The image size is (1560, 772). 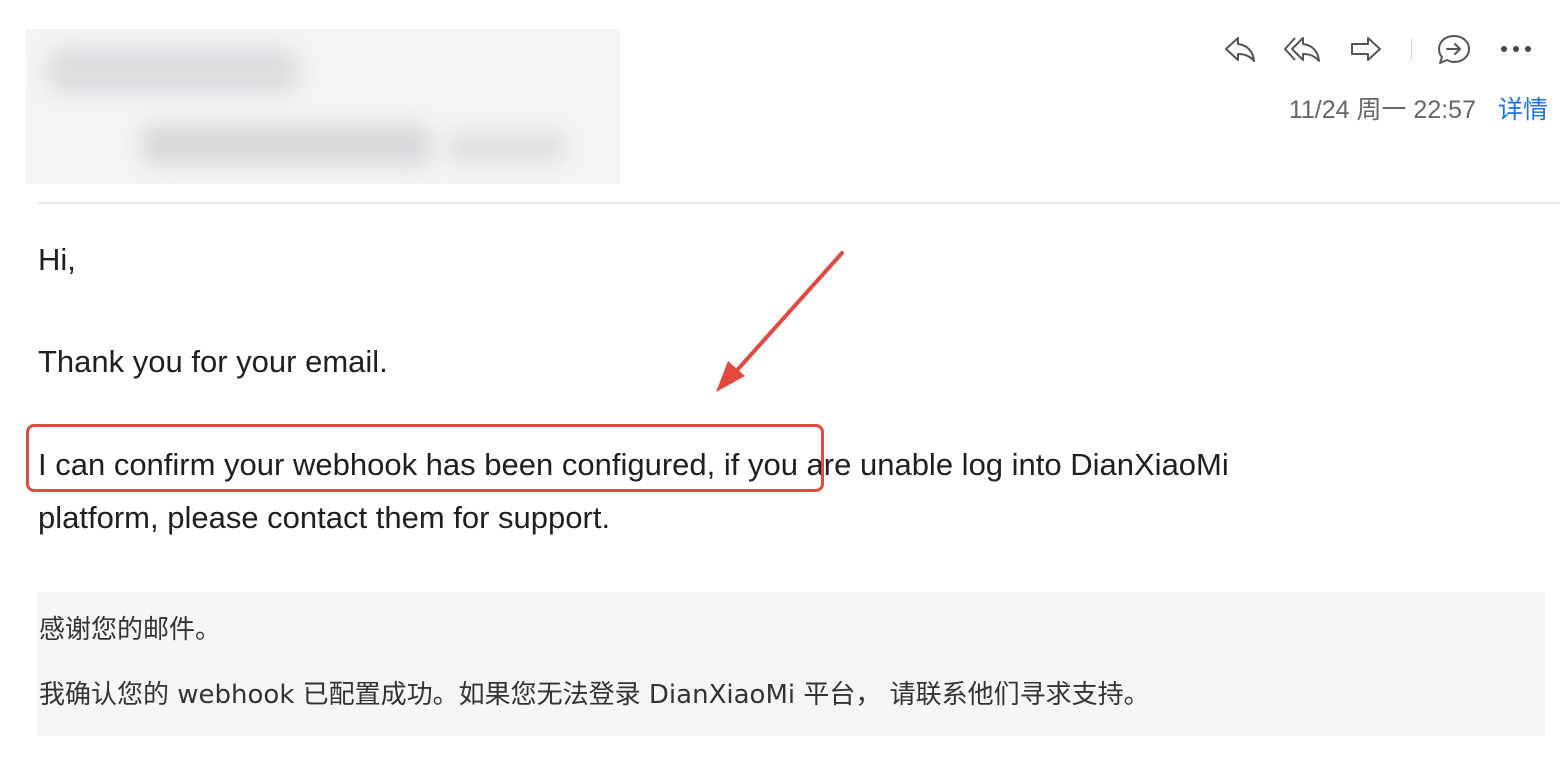 What do you see at coordinates (1523, 108) in the screenshot?
I see `details-link: 详情` at bounding box center [1523, 108].